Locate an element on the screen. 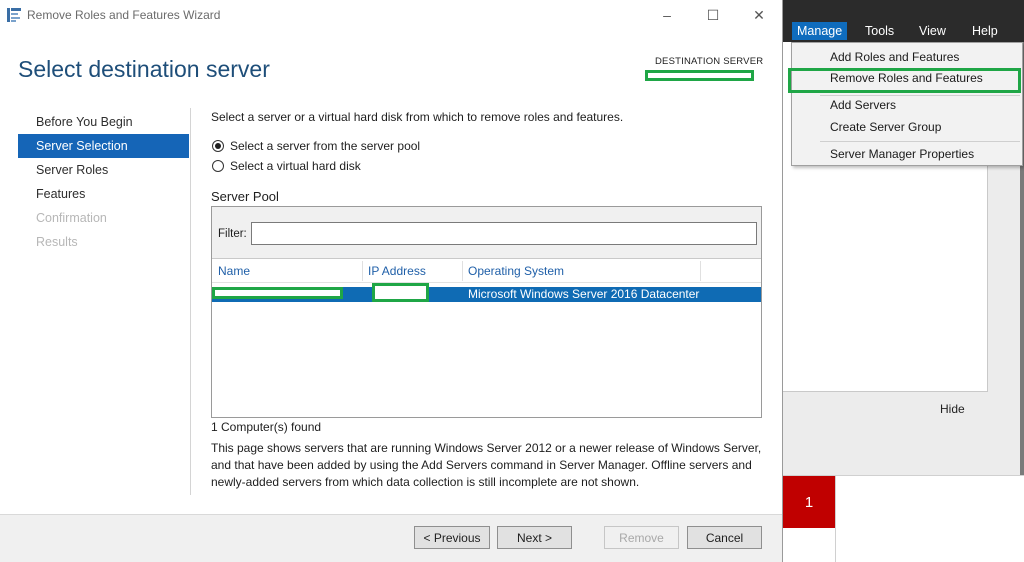 Image resolution: width=1024 pixels, height=562 pixels. radio-server-pool-option: Select a server from the server pool is located at coordinates (316, 146).